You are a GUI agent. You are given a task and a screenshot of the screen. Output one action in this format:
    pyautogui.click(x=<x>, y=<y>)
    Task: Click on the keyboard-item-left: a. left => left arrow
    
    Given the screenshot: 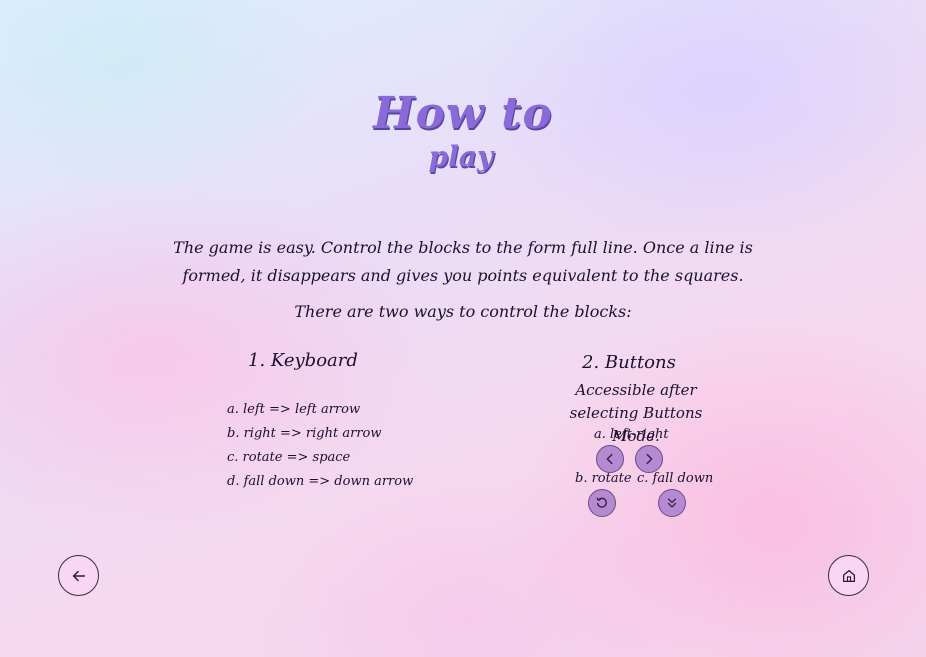 What is the action you would take?
    pyautogui.click(x=294, y=409)
    